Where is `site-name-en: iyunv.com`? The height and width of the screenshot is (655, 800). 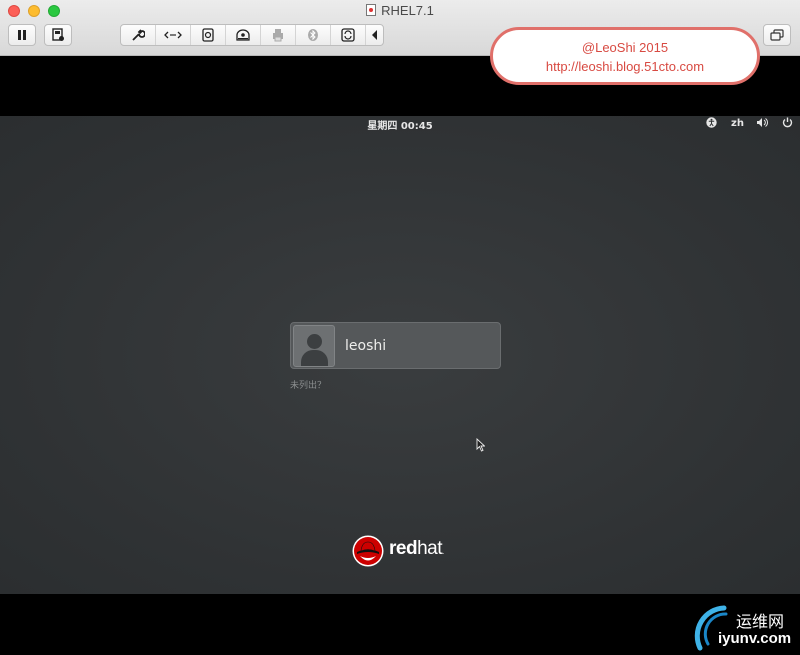
site-name-en: iyunv.com is located at coordinates (755, 638).